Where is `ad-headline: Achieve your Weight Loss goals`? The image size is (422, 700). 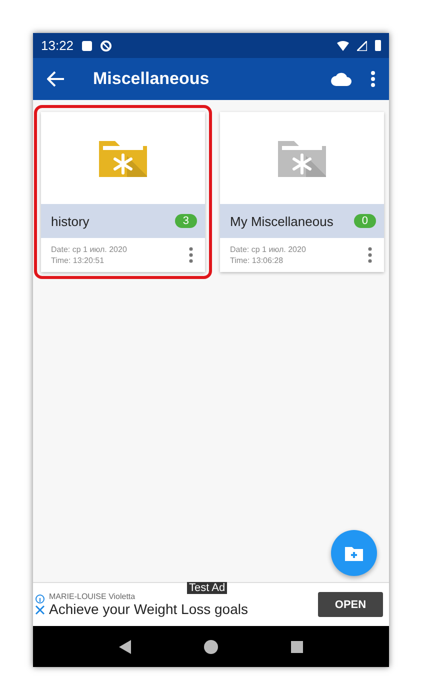
ad-headline: Achieve your Weight Loss goals is located at coordinates (181, 609).